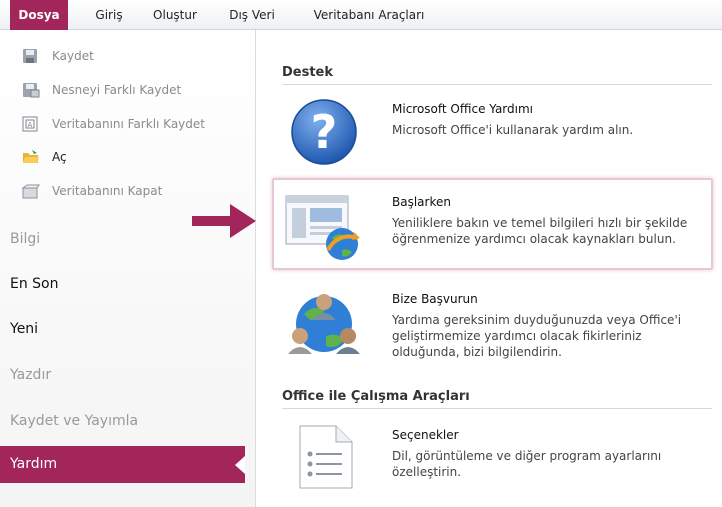 Image resolution: width=722 pixels, height=507 pixels. What do you see at coordinates (175, 15) in the screenshot?
I see `tab-create: Oluştur` at bounding box center [175, 15].